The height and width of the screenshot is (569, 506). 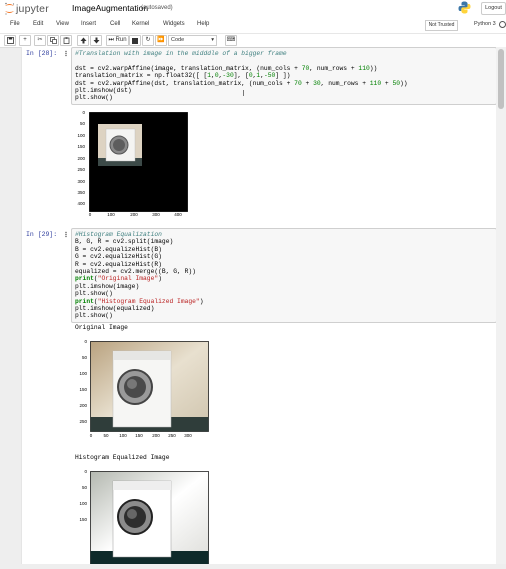 What do you see at coordinates (139, 301) in the screenshot?
I see `code-line: print("Histogram Equalized Image")` at bounding box center [139, 301].